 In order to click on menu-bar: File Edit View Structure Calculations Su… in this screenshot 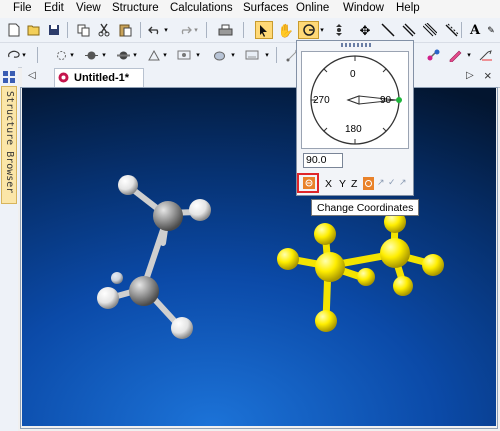, I will do `click(250, 9)`.